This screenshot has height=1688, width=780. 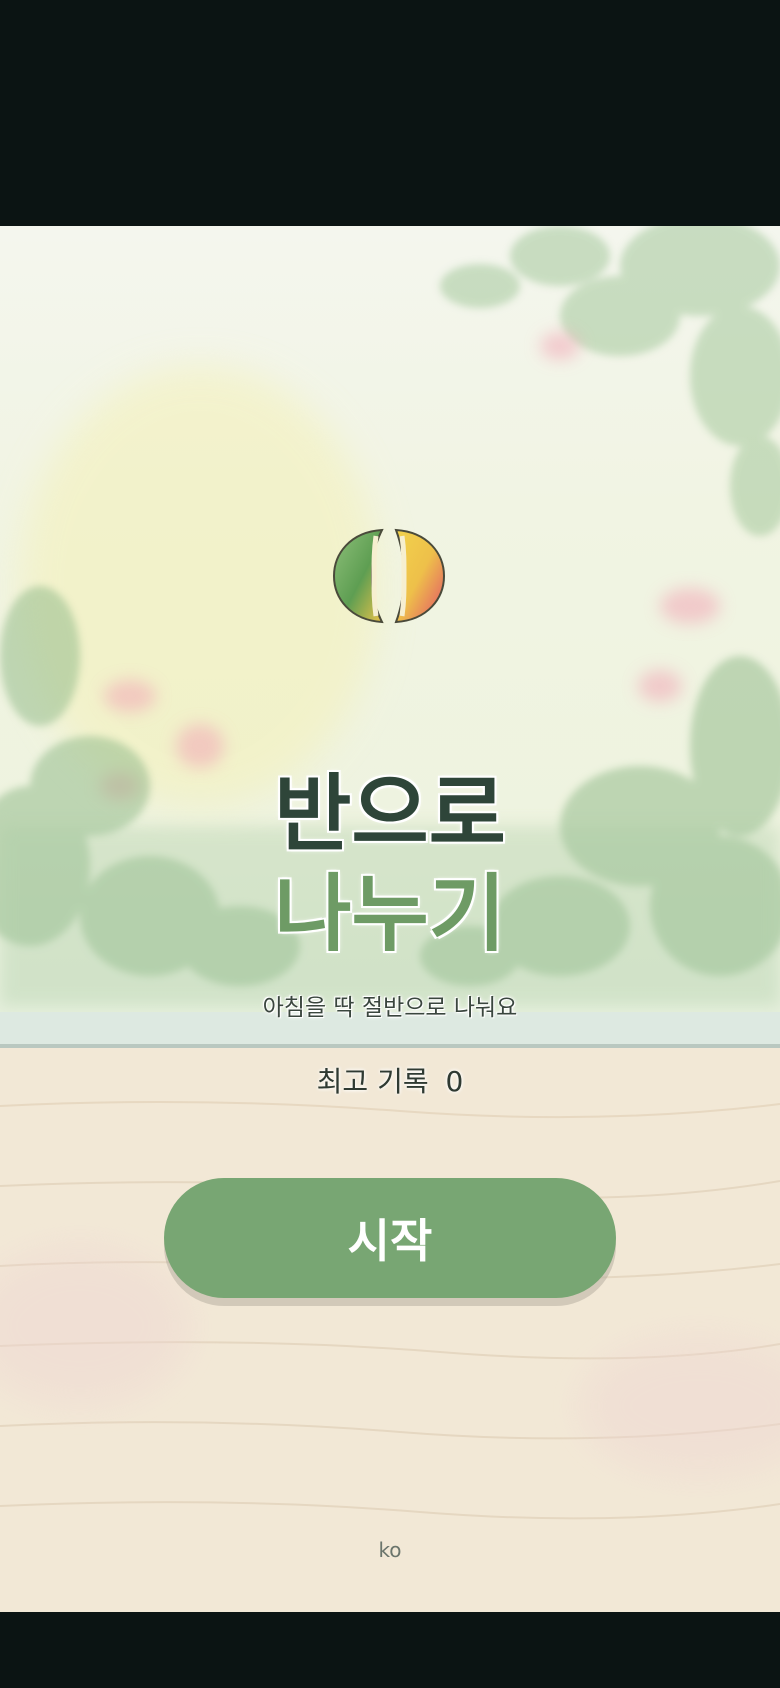 What do you see at coordinates (454, 1081) in the screenshot?
I see `best-score-value: 0` at bounding box center [454, 1081].